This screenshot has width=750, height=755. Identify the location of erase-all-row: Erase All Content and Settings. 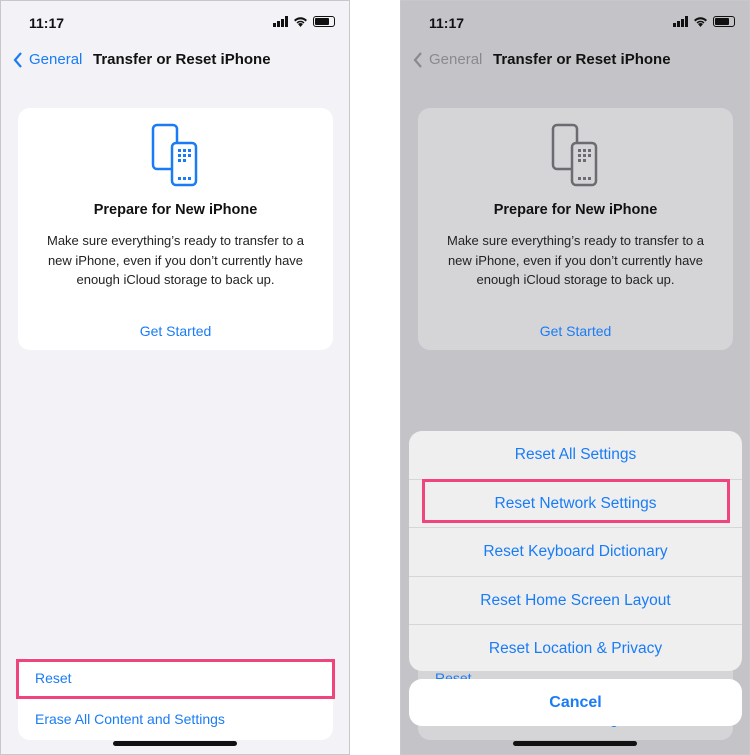
(175, 719).